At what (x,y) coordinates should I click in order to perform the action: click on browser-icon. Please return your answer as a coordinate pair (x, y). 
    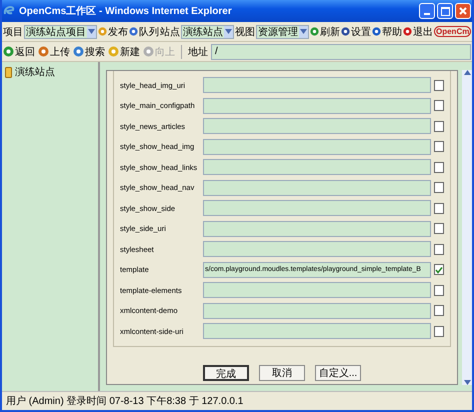
    Looking at the image, I should click on (9, 11).